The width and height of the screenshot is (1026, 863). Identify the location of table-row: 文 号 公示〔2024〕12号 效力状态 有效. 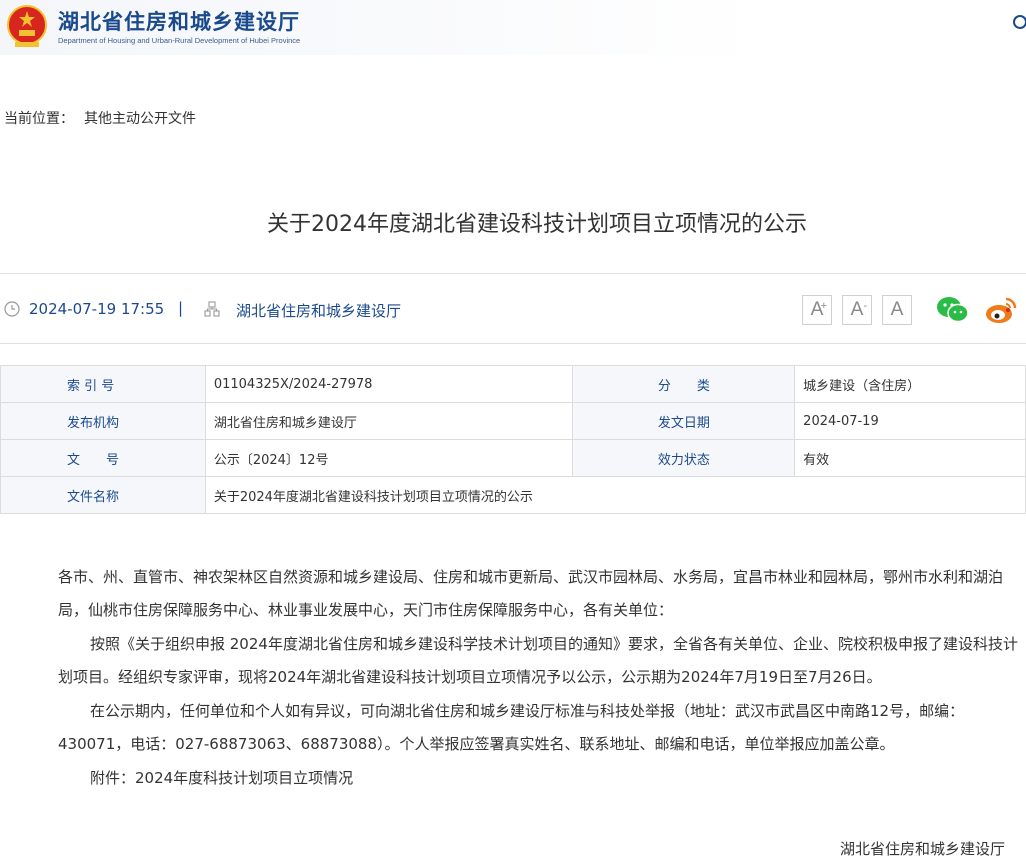
(513, 458).